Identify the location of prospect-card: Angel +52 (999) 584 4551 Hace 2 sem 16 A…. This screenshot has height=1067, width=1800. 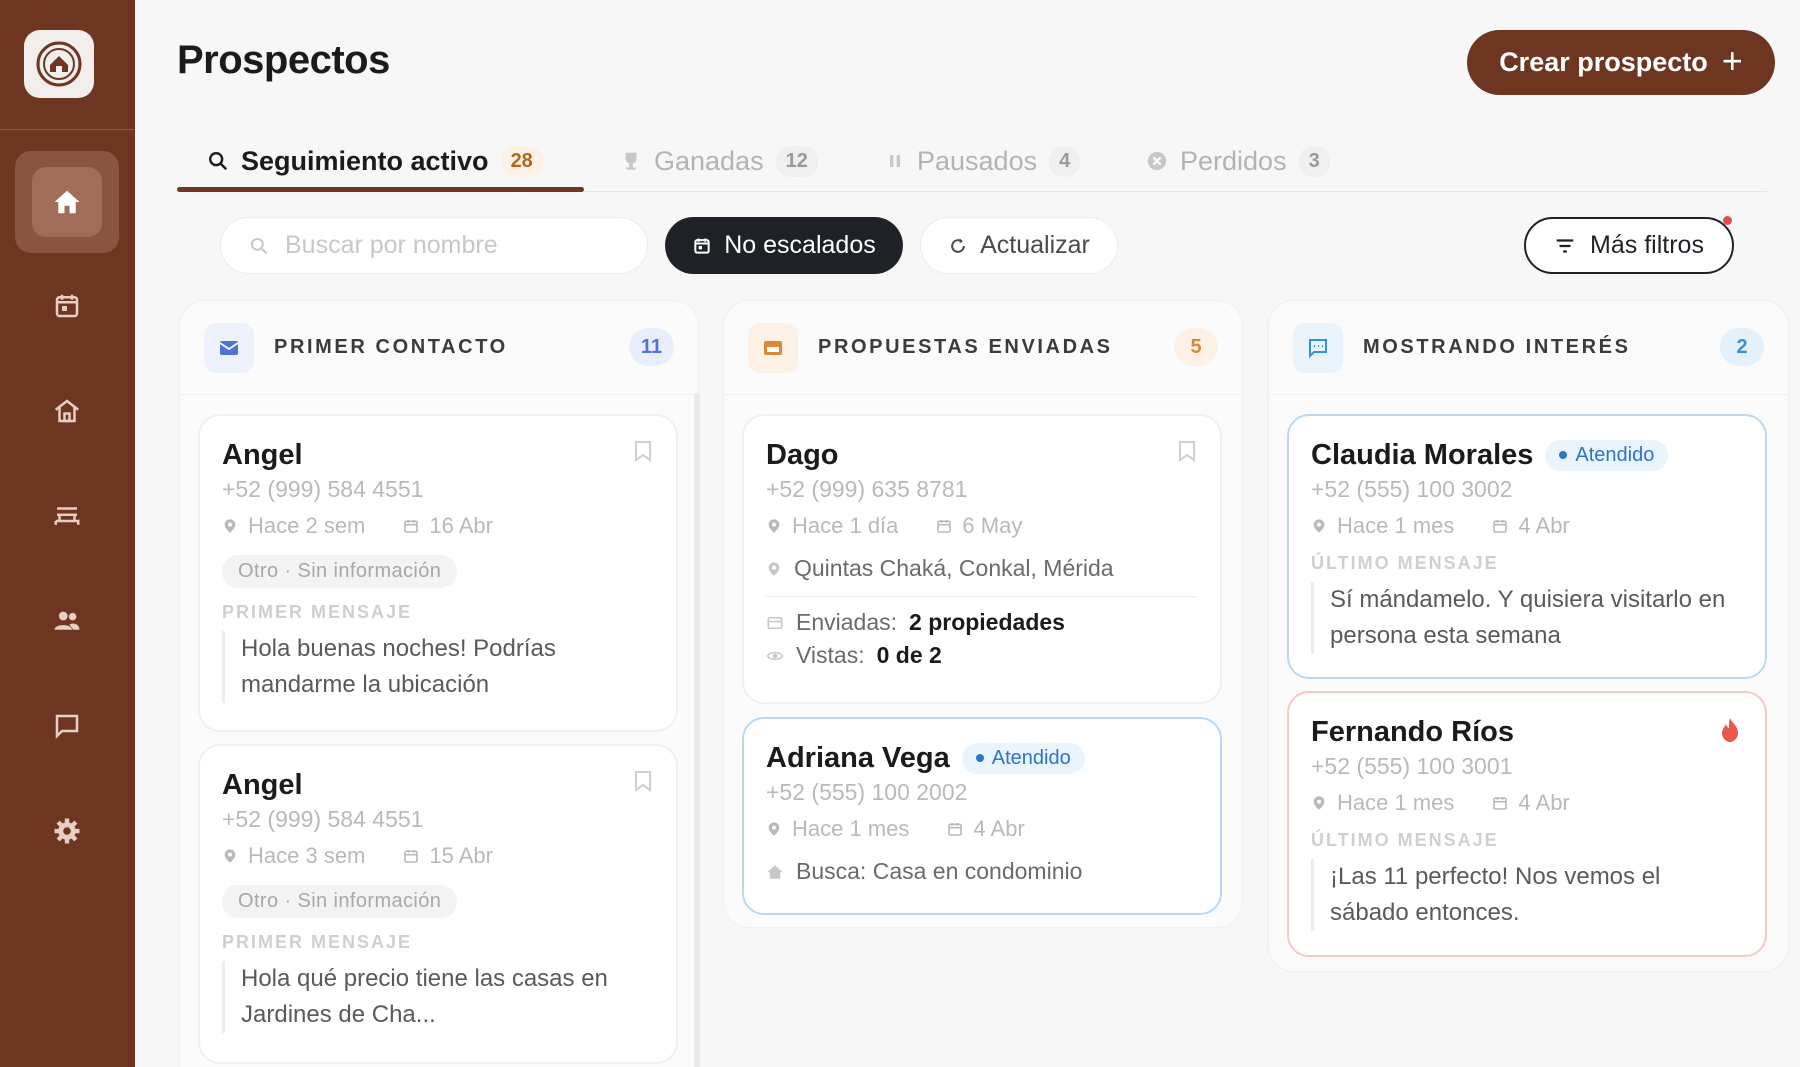
(438, 573).